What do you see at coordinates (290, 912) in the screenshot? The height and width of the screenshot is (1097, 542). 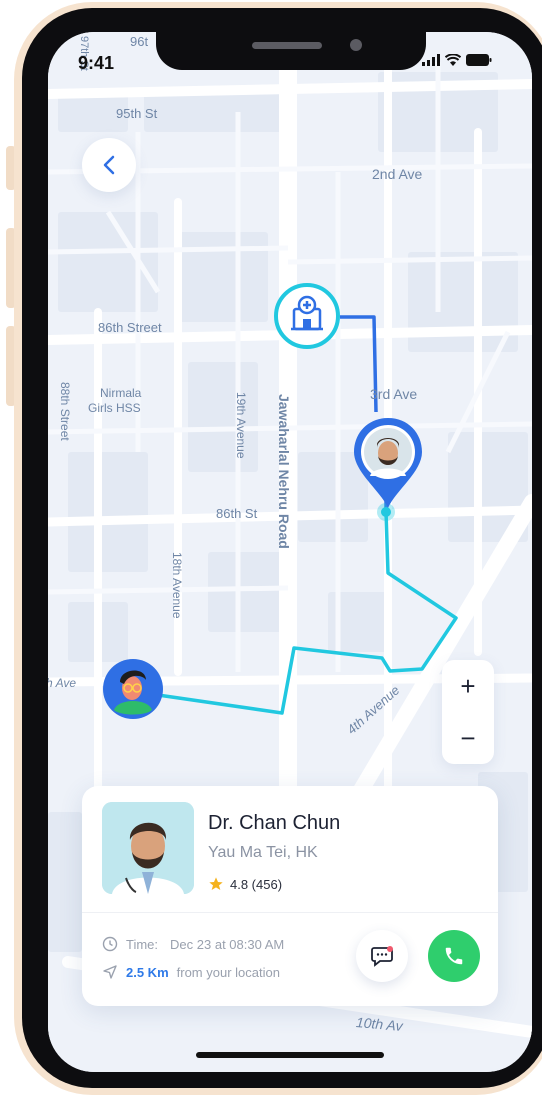 I see `card-divider` at bounding box center [290, 912].